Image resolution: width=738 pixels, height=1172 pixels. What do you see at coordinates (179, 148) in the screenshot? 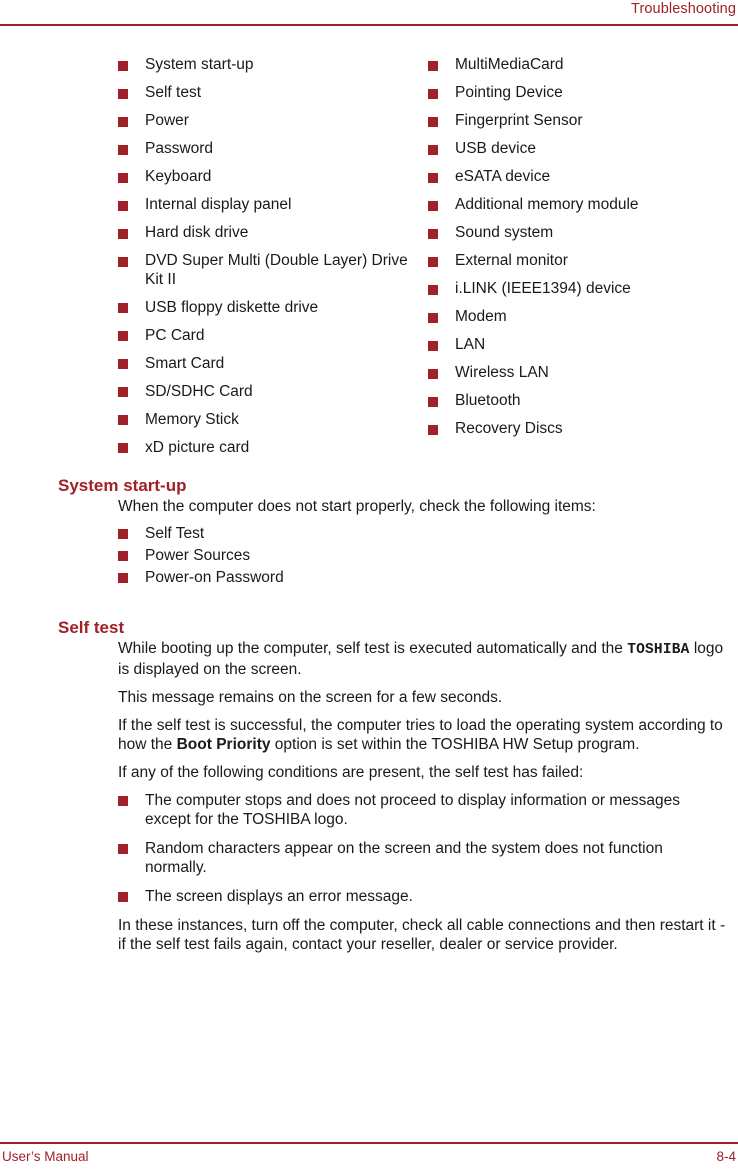
I see `list-item-label: Password` at bounding box center [179, 148].